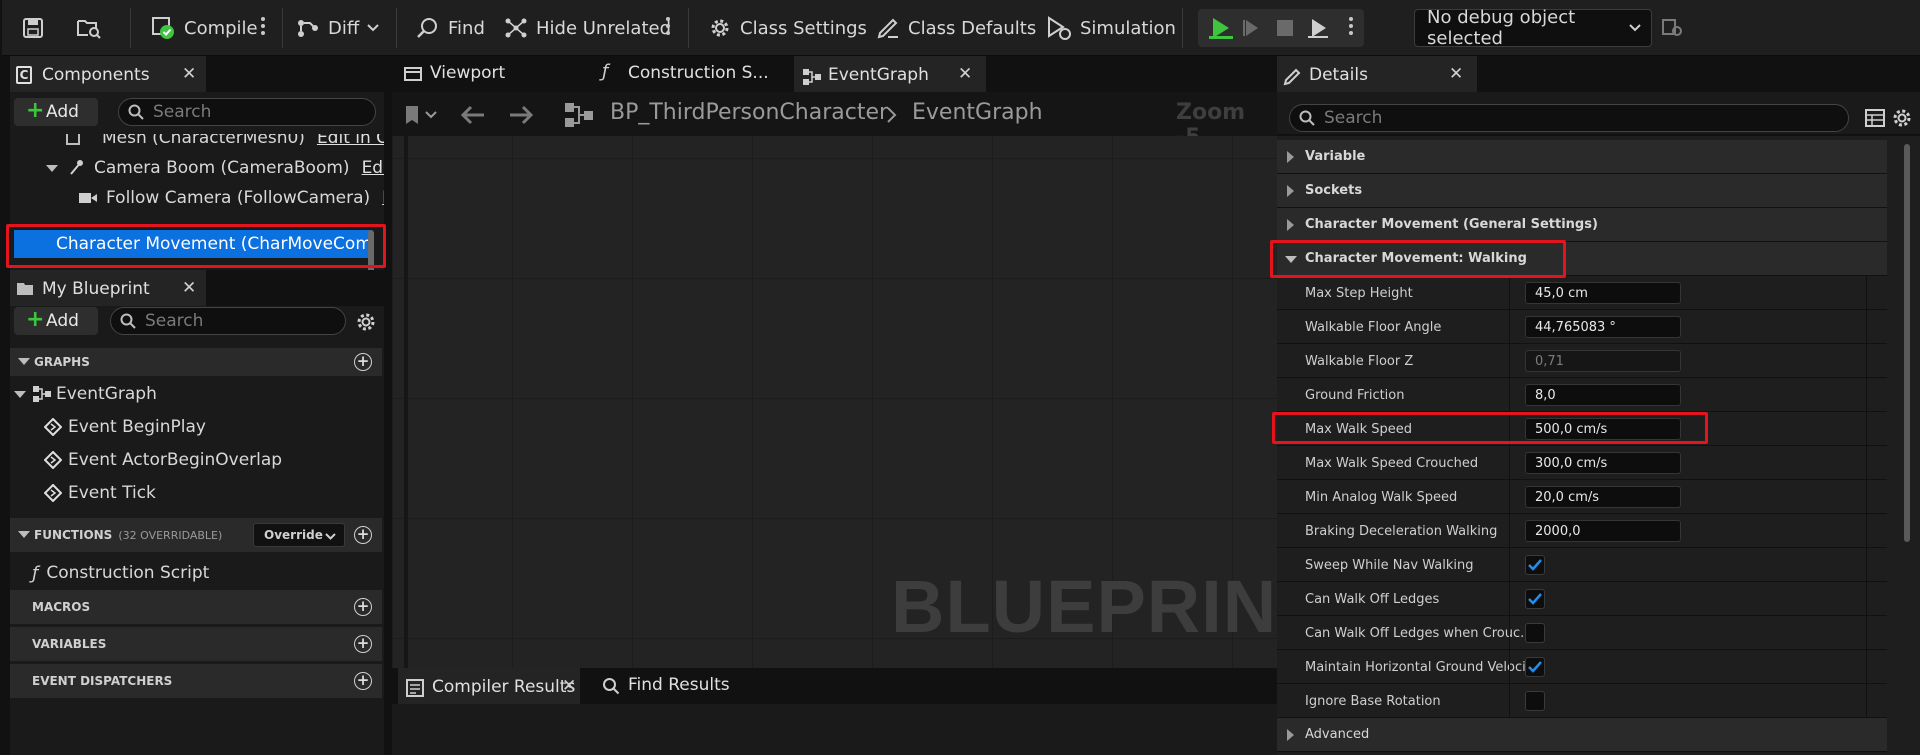 The height and width of the screenshot is (755, 1920). I want to click on components-search-input: Search, so click(247, 112).